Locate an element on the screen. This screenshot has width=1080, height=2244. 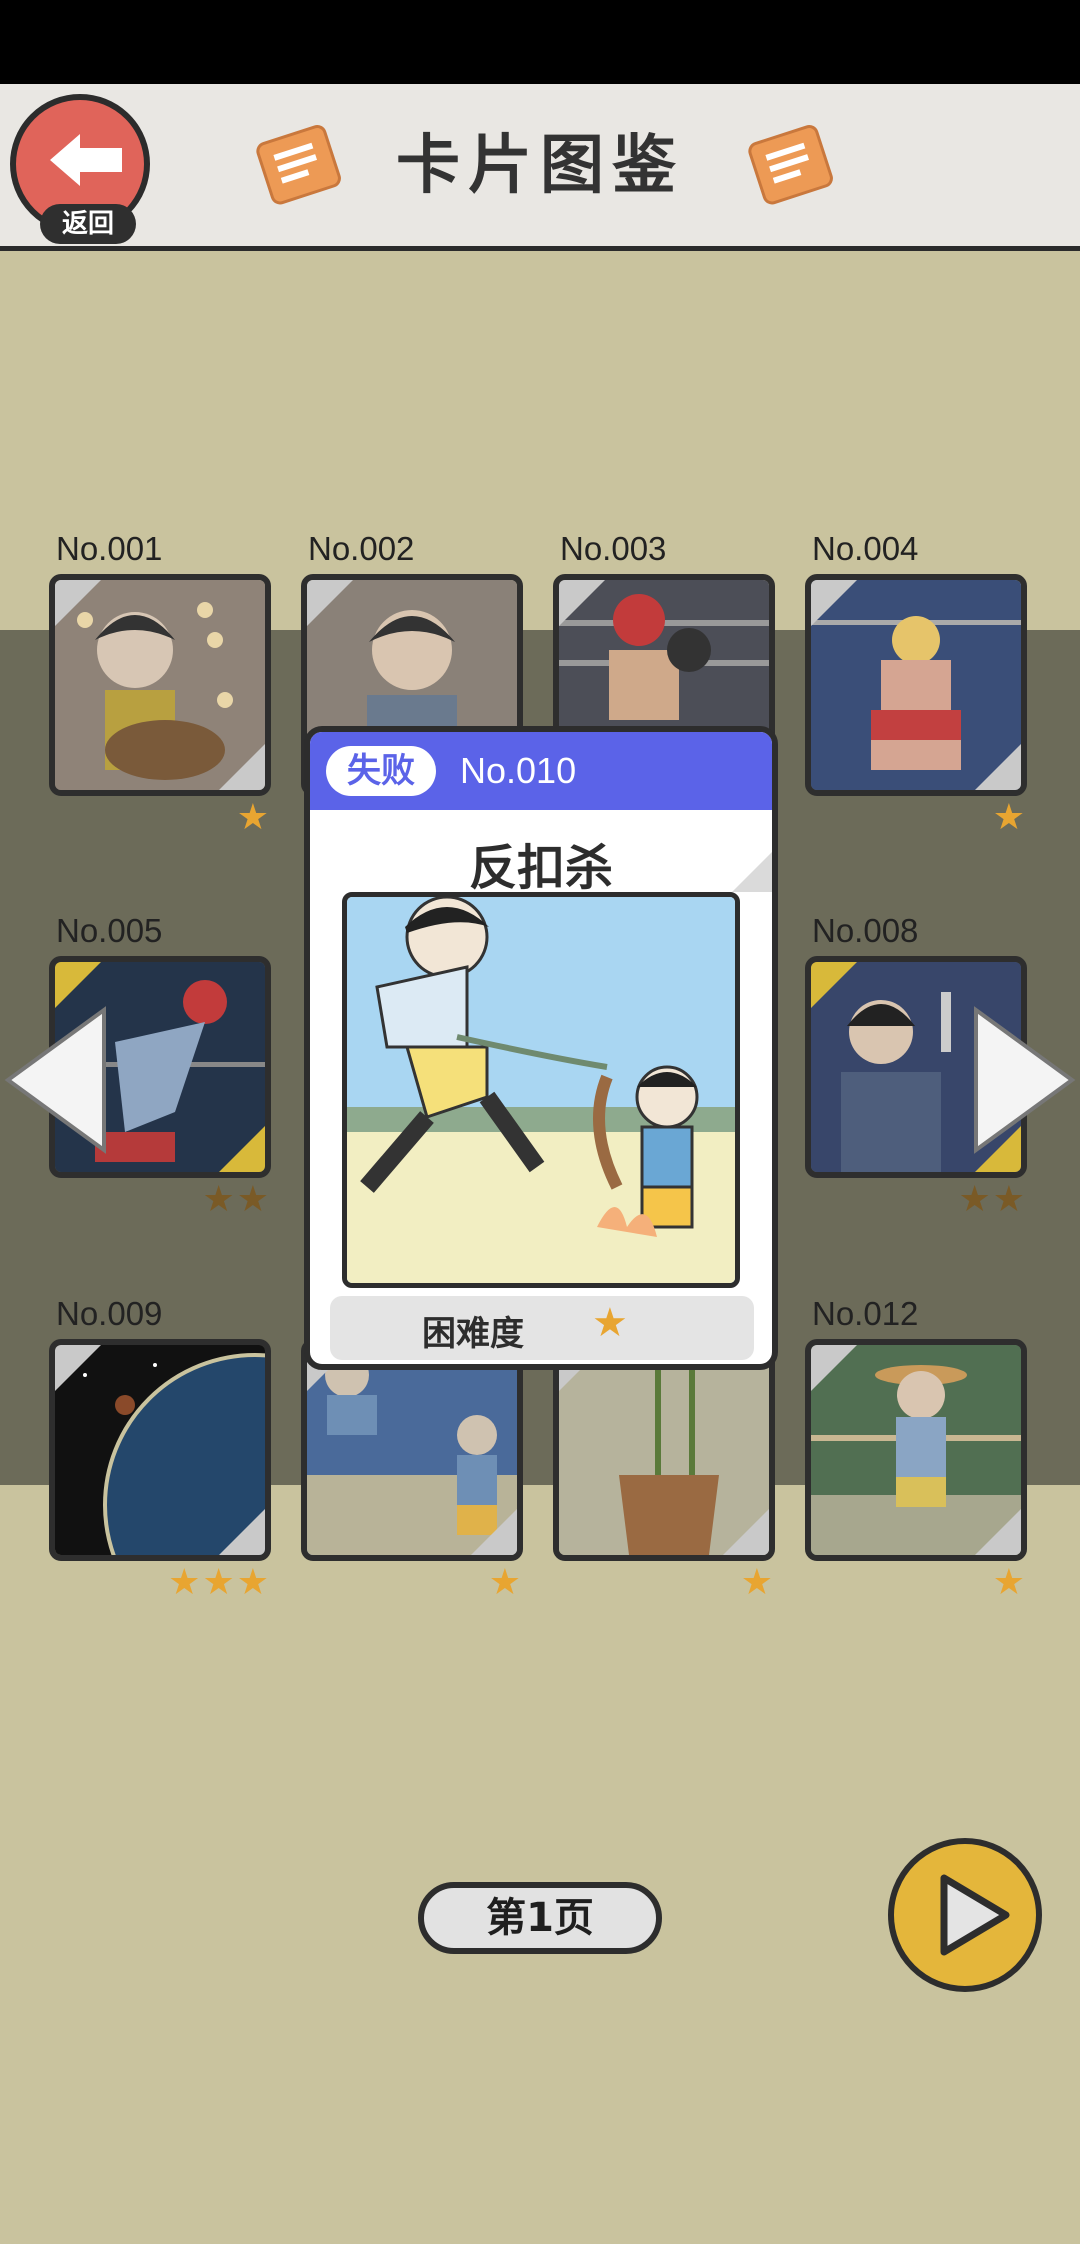
back-button-label: 返回 is located at coordinates (88, 224).